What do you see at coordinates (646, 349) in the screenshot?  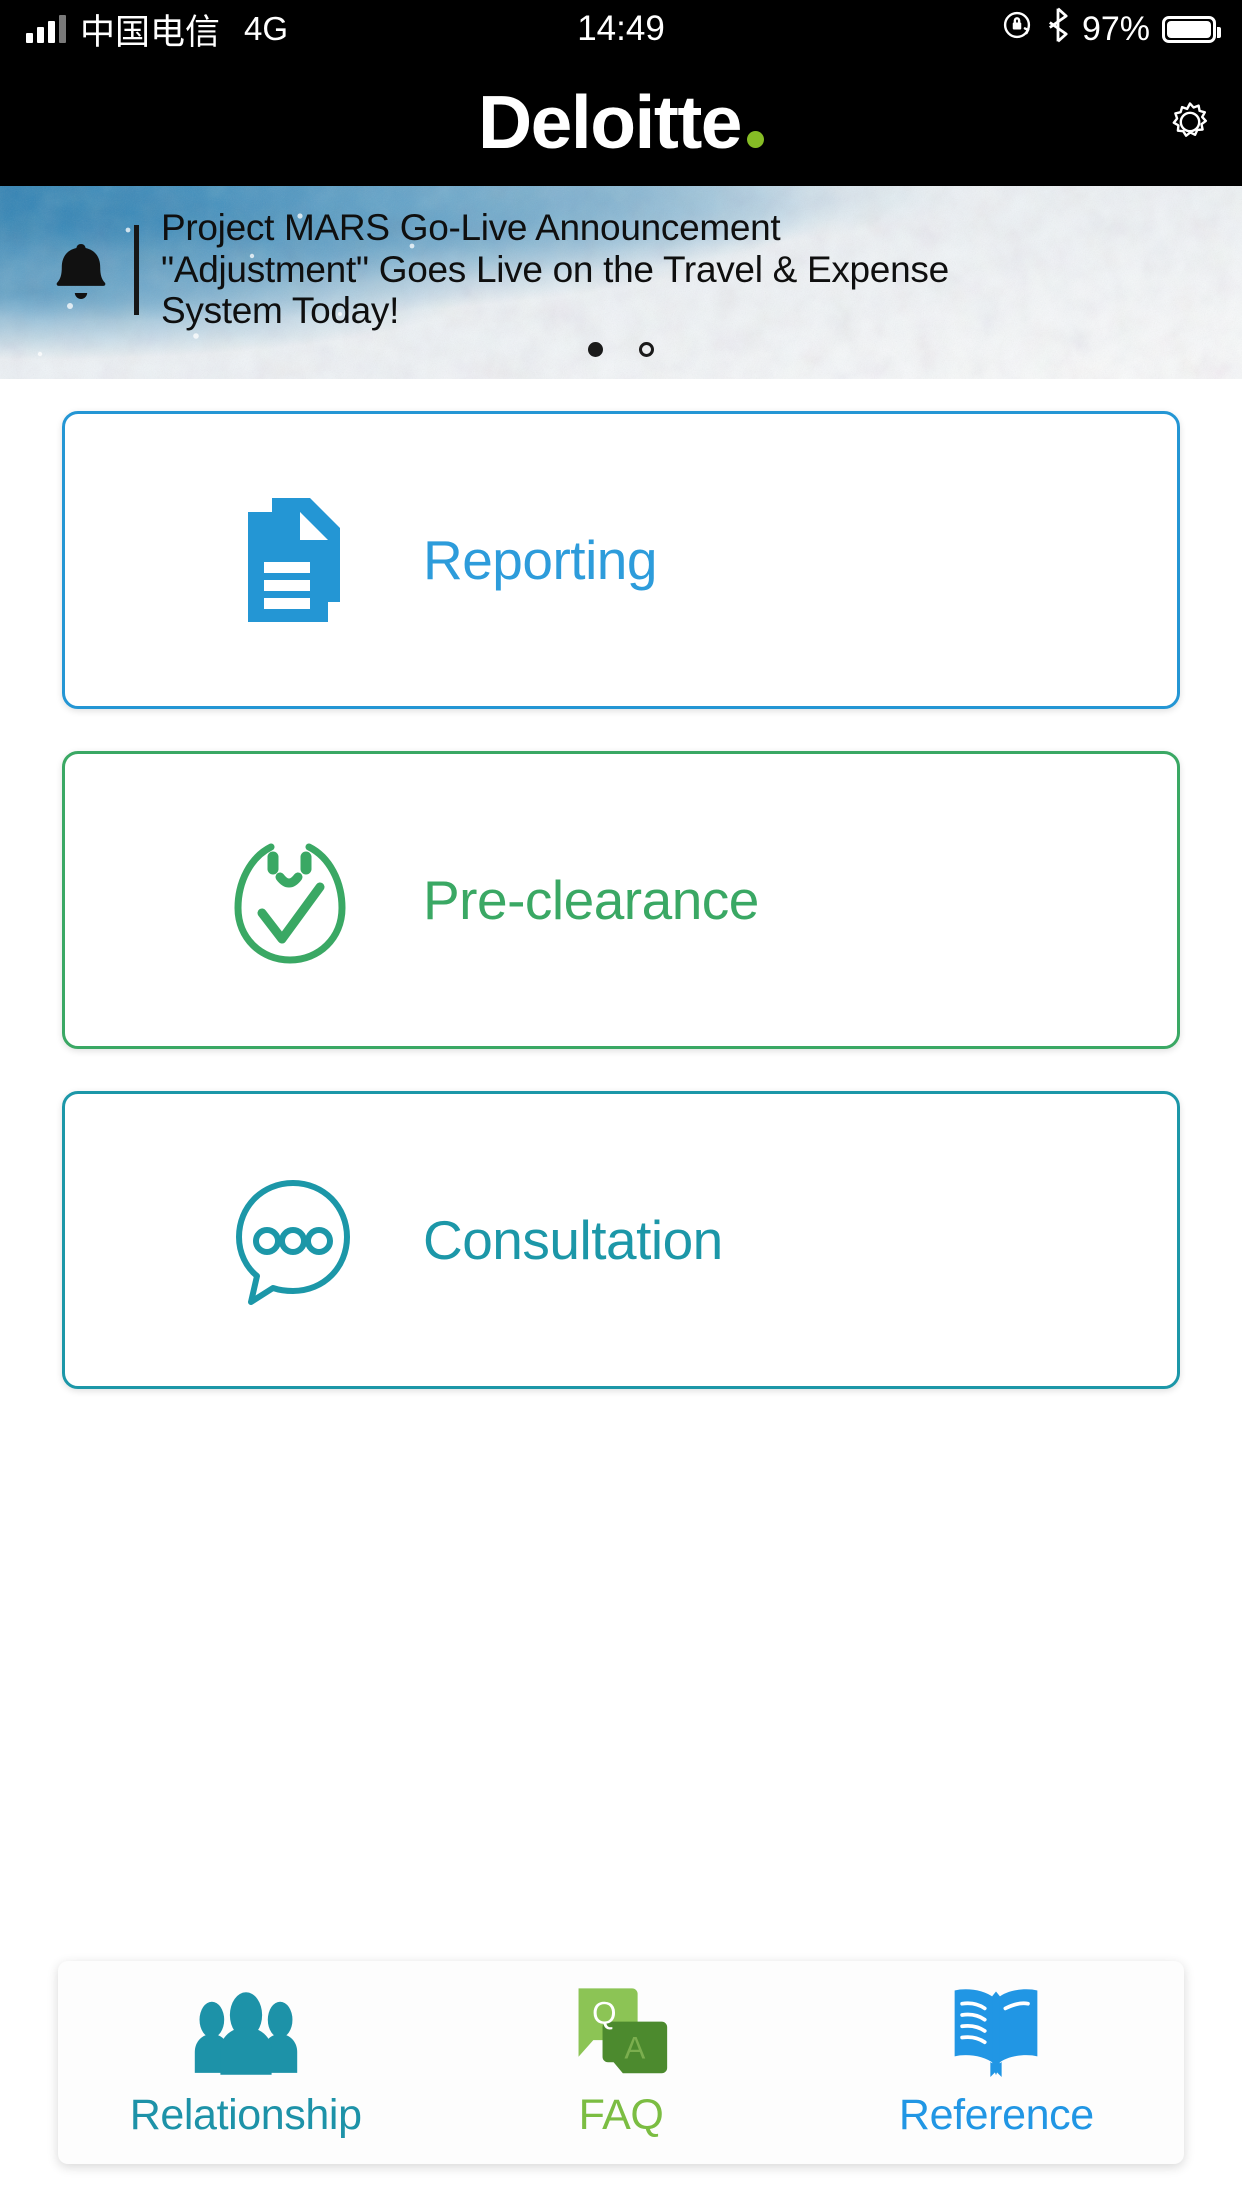 I see `pagination-dot-inactive` at bounding box center [646, 349].